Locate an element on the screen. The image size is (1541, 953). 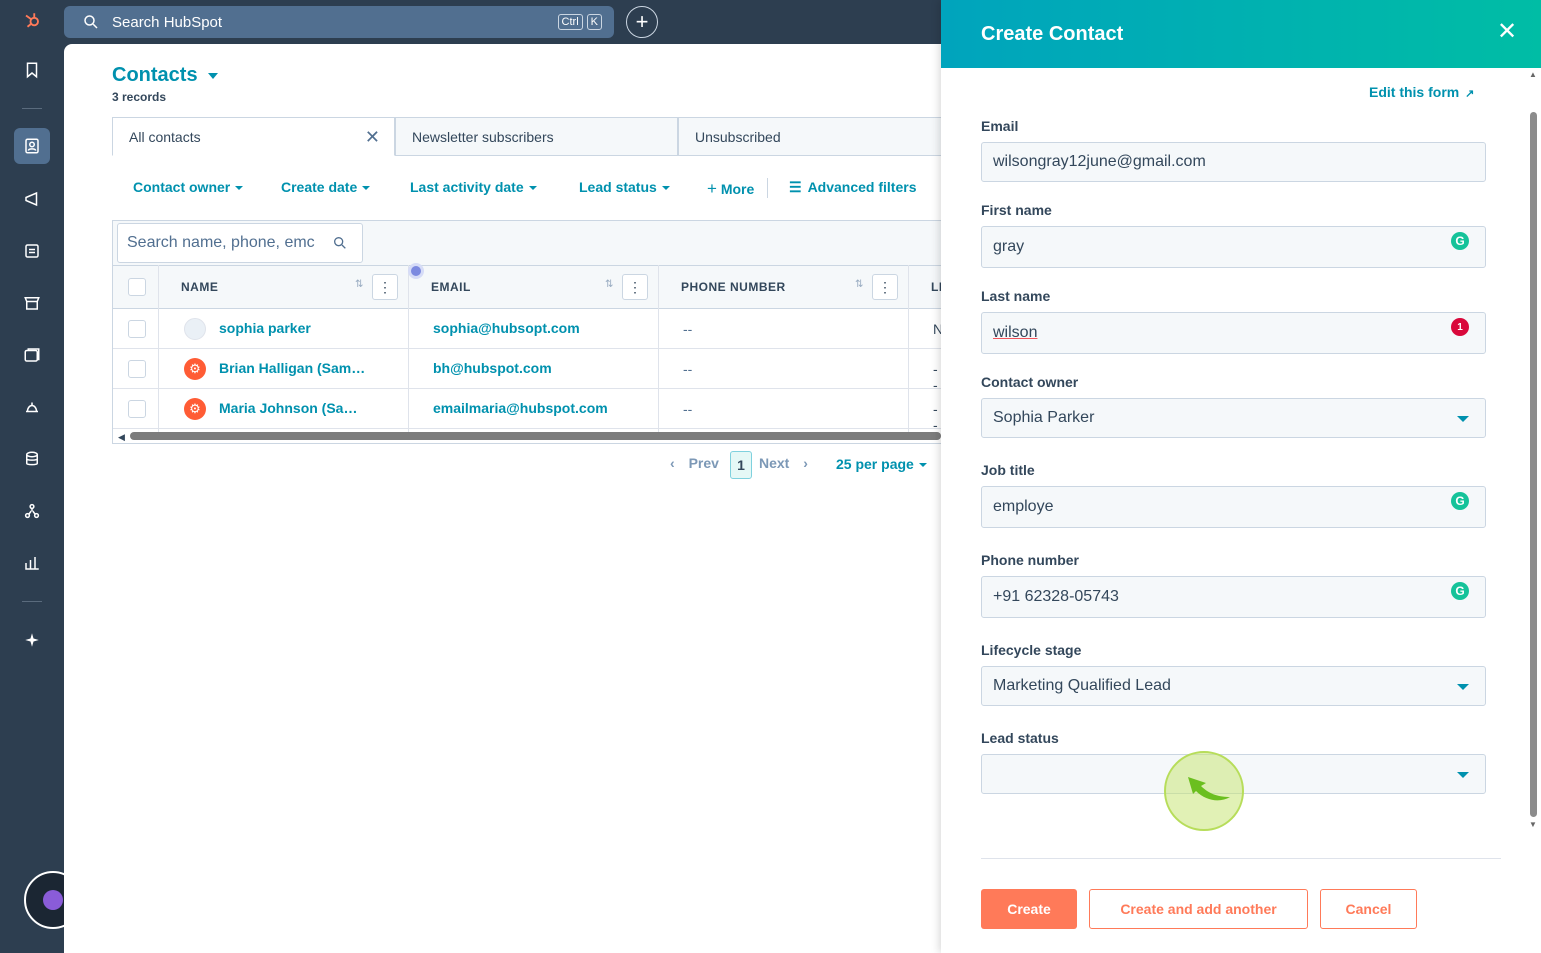
bookmark-icon is located at coordinates (32, 70).